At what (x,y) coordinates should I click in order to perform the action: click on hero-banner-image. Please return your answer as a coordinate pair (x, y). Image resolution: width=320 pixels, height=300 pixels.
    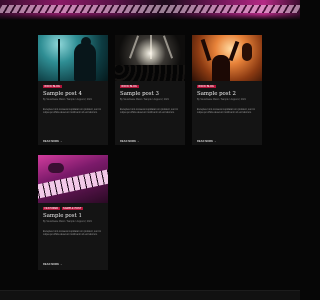
    Looking at the image, I should click on (150, 10).